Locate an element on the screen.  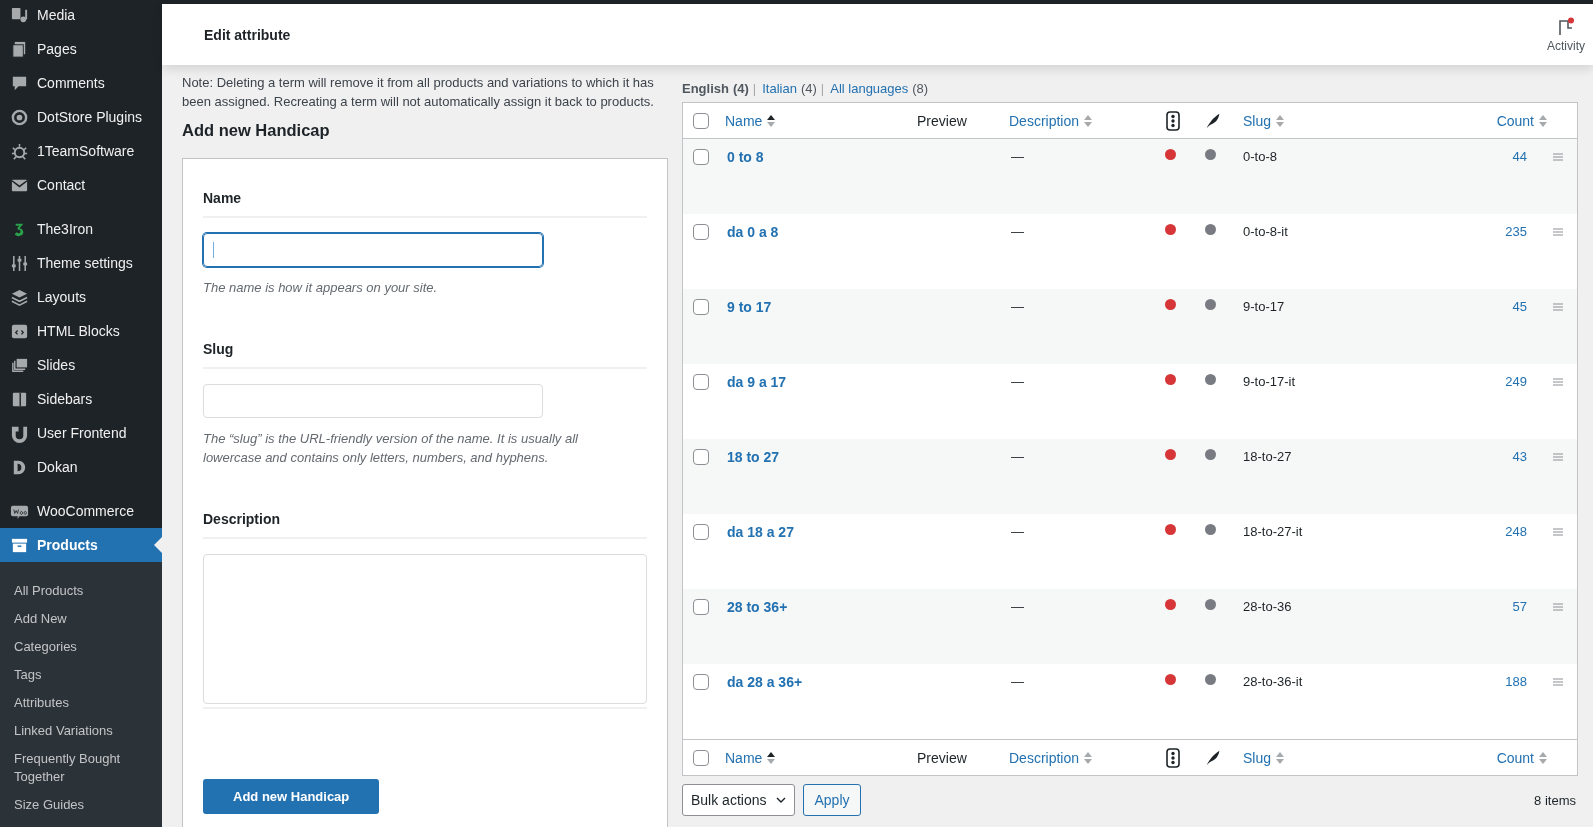
count-link: 235 is located at coordinates (1516, 231).